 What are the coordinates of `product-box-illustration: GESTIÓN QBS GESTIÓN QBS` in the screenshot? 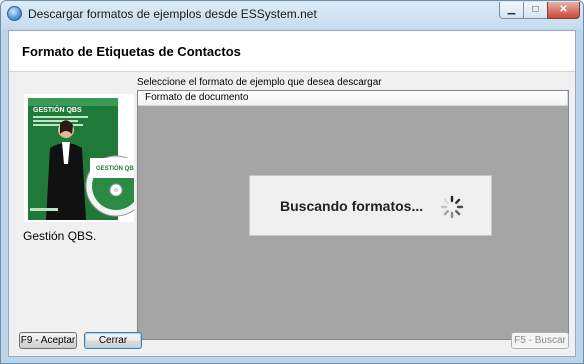 It's located at (81, 159).